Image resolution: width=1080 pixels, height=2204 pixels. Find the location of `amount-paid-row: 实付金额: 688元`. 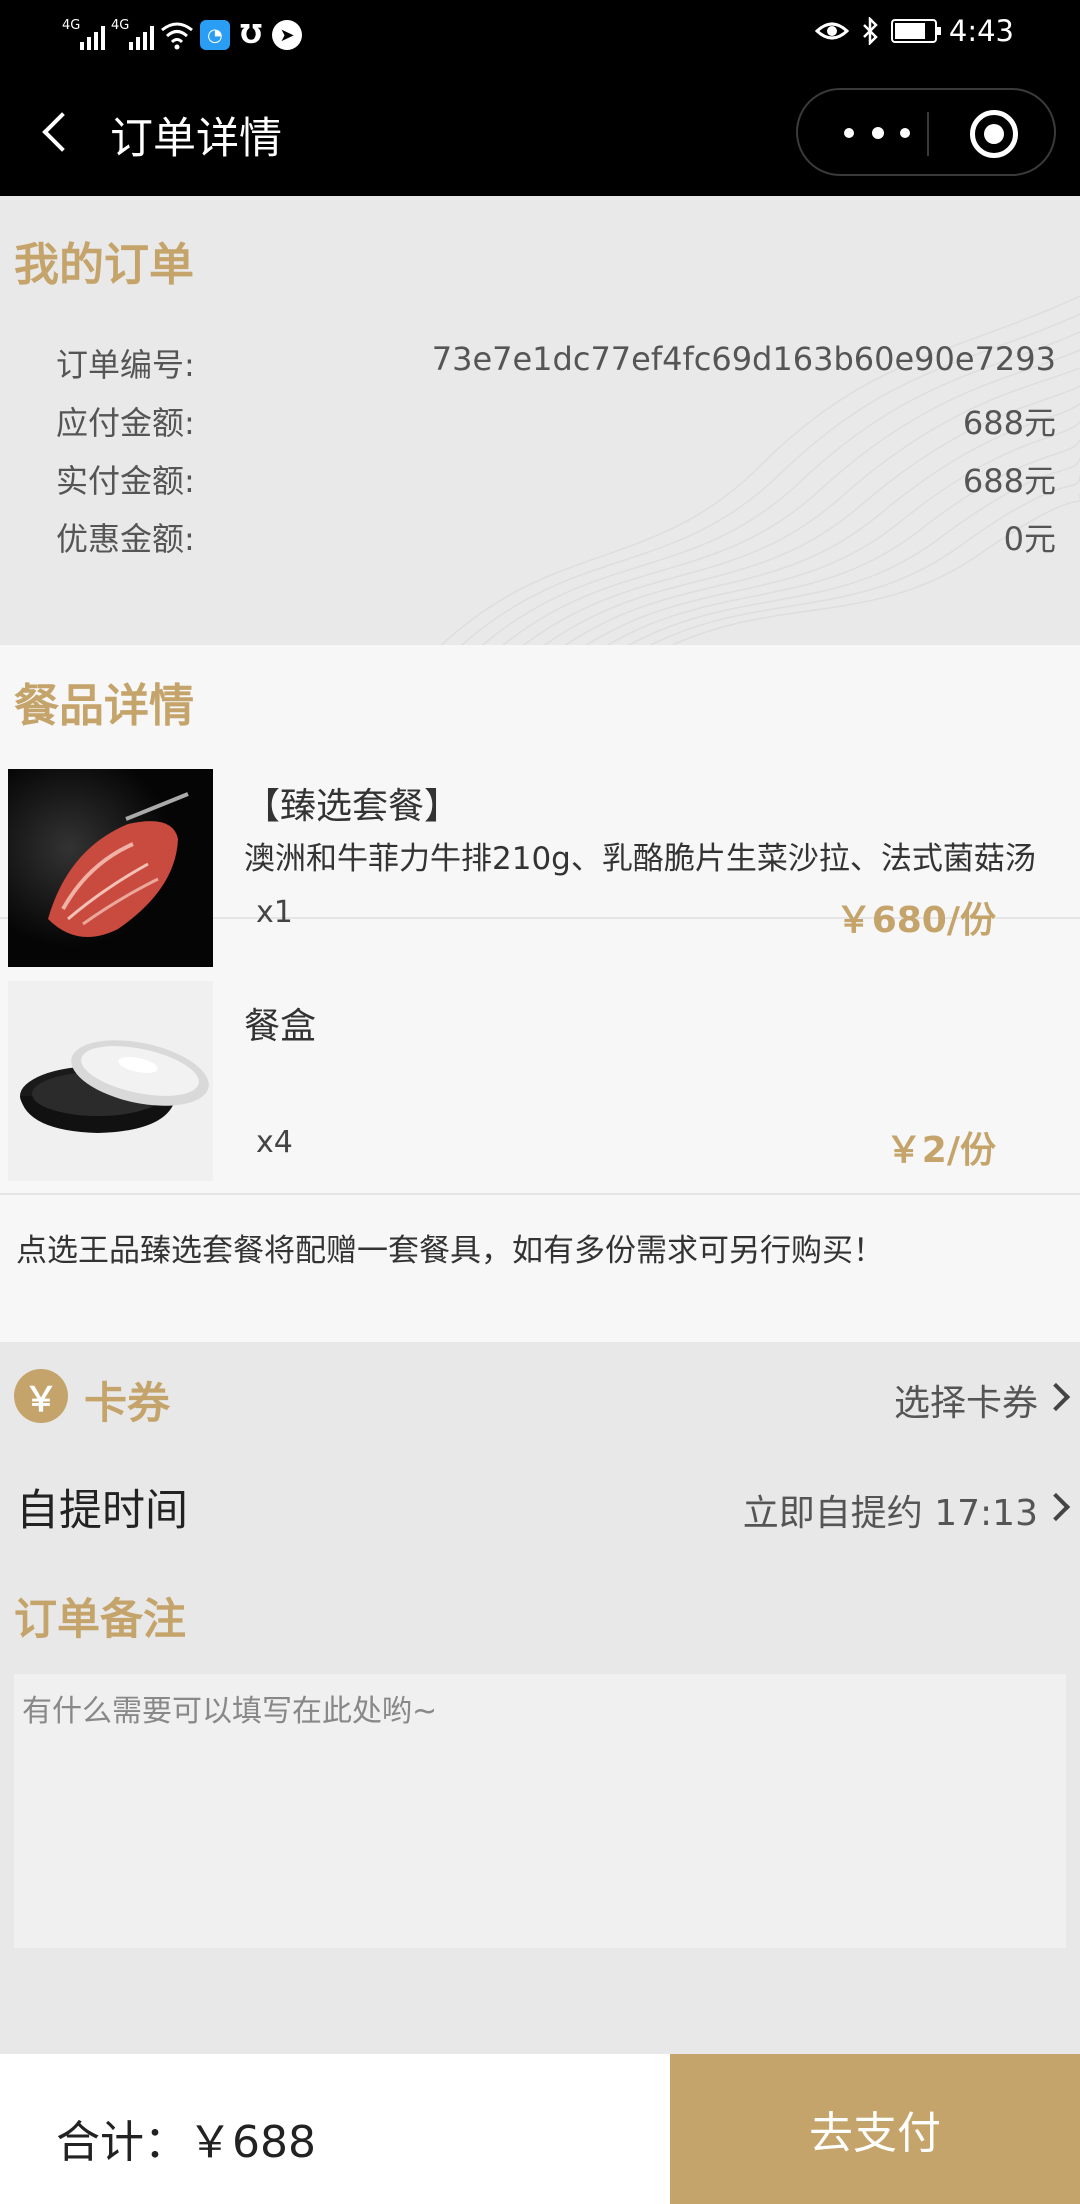

amount-paid-row: 实付金额: 688元 is located at coordinates (556, 481).